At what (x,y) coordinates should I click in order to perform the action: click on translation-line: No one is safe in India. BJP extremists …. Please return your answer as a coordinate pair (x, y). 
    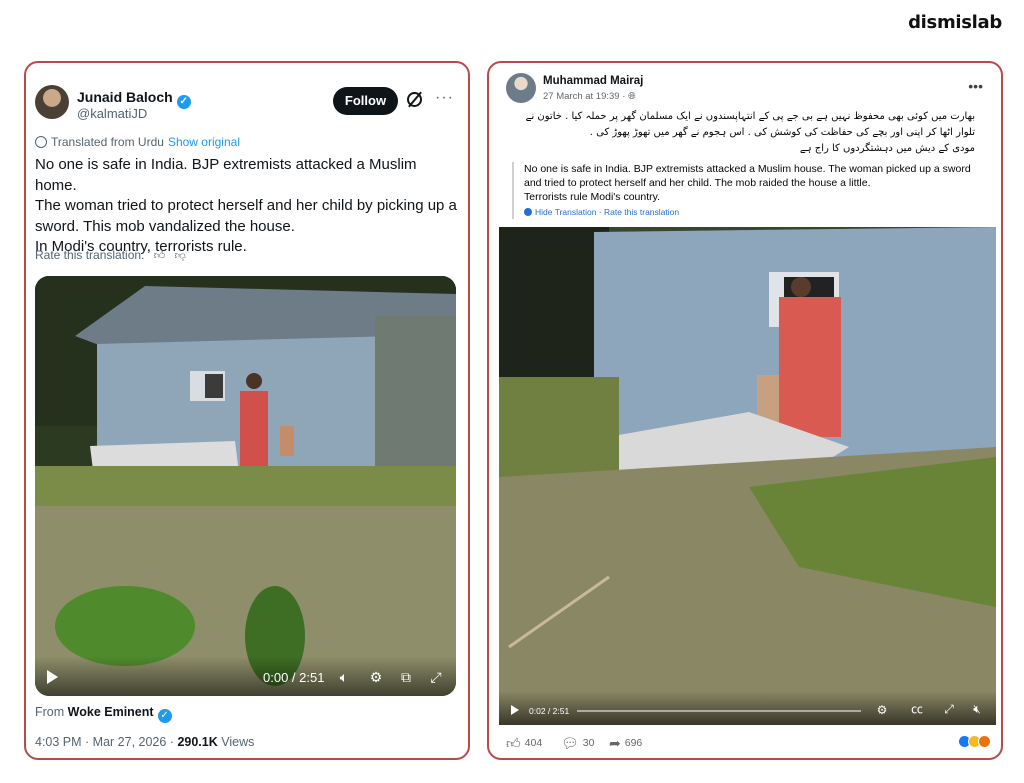
    Looking at the image, I should click on (747, 169).